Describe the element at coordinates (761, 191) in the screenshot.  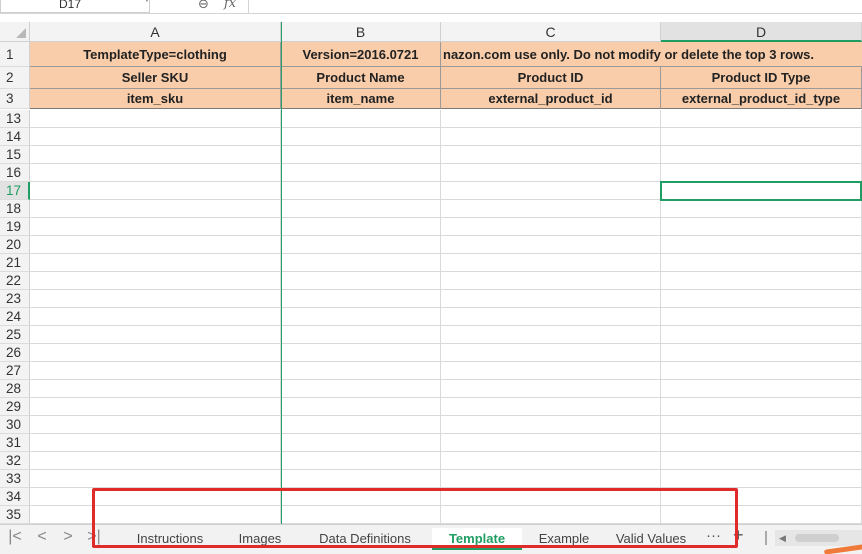
I see `active-cell-d17` at that location.